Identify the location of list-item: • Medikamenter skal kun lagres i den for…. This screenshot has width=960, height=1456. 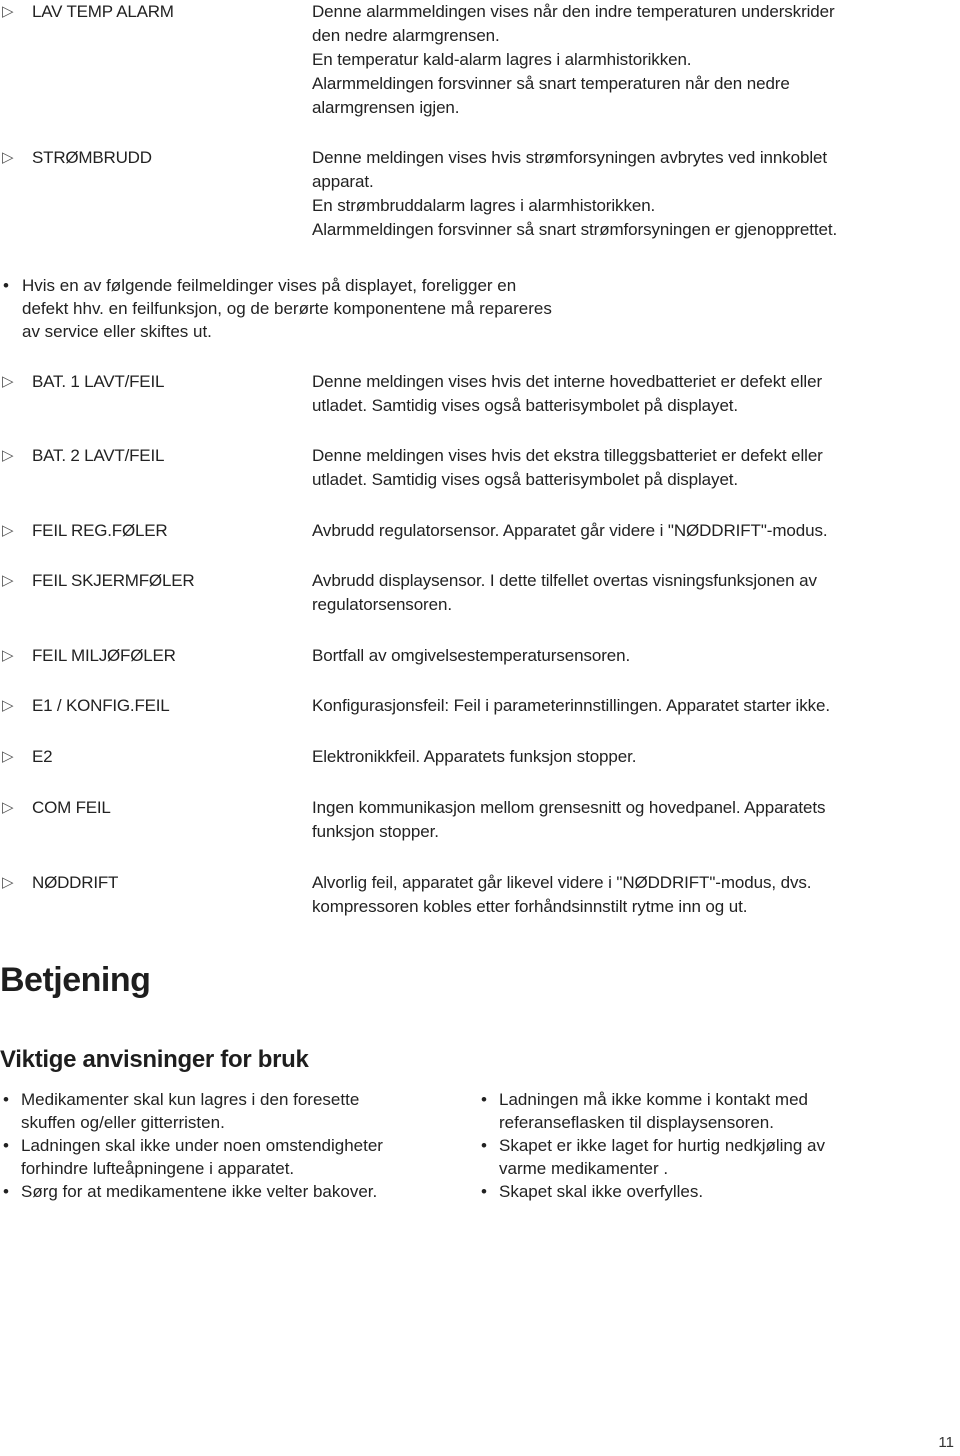
(230, 1111).